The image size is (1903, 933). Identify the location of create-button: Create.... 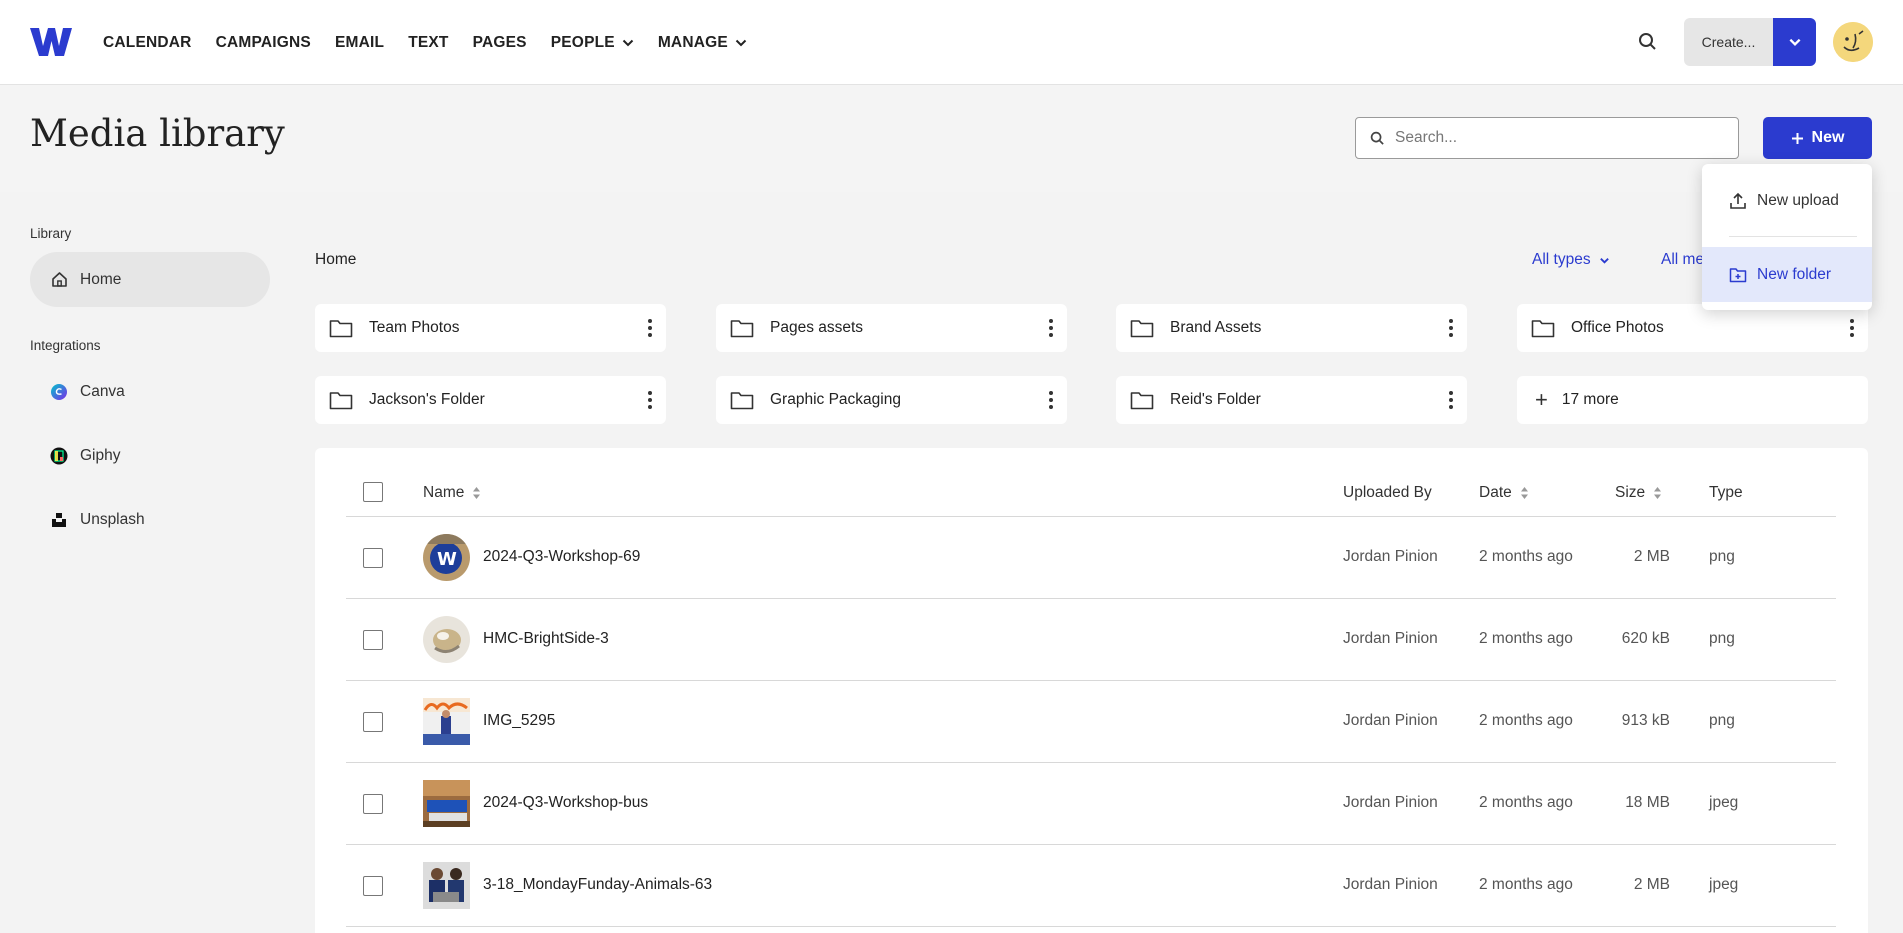
(1728, 42).